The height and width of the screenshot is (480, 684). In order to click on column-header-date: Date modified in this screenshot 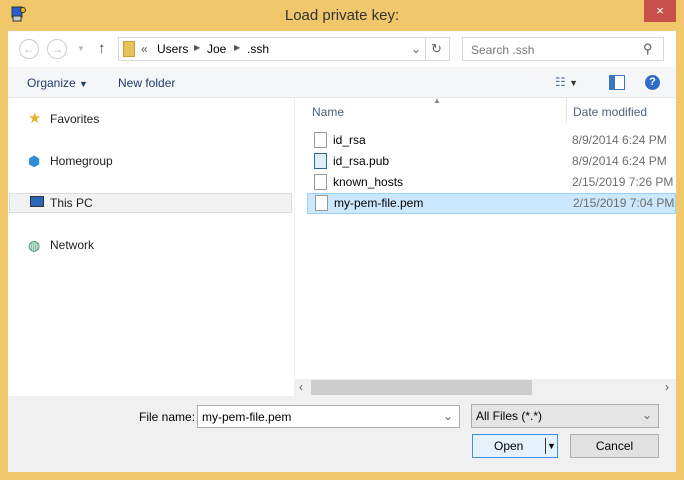, I will do `click(610, 112)`.